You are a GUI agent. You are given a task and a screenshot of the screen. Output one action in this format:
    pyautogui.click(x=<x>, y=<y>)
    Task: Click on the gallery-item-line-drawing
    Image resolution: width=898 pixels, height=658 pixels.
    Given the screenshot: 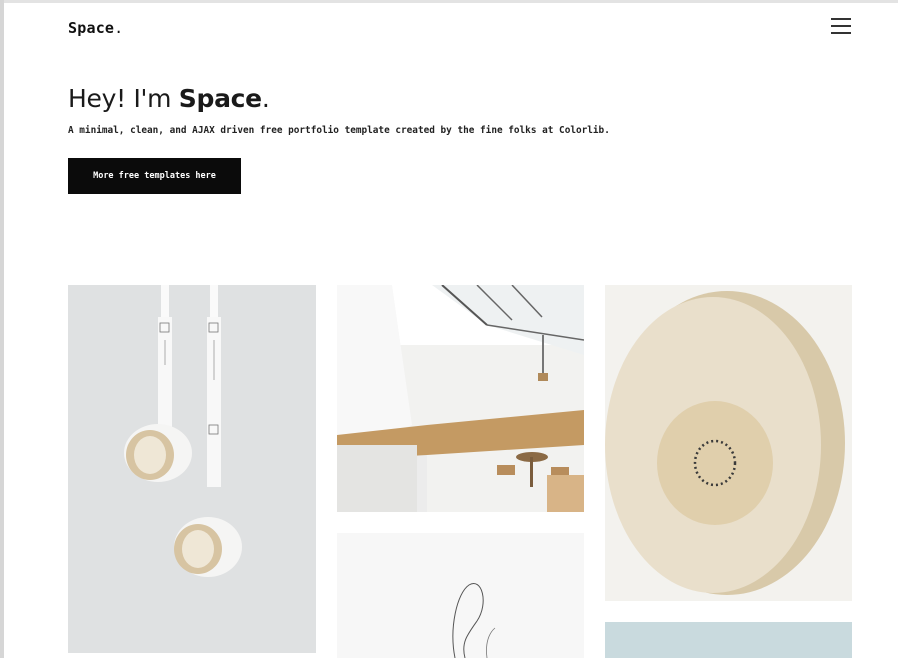 What is the action you would take?
    pyautogui.click(x=460, y=595)
    